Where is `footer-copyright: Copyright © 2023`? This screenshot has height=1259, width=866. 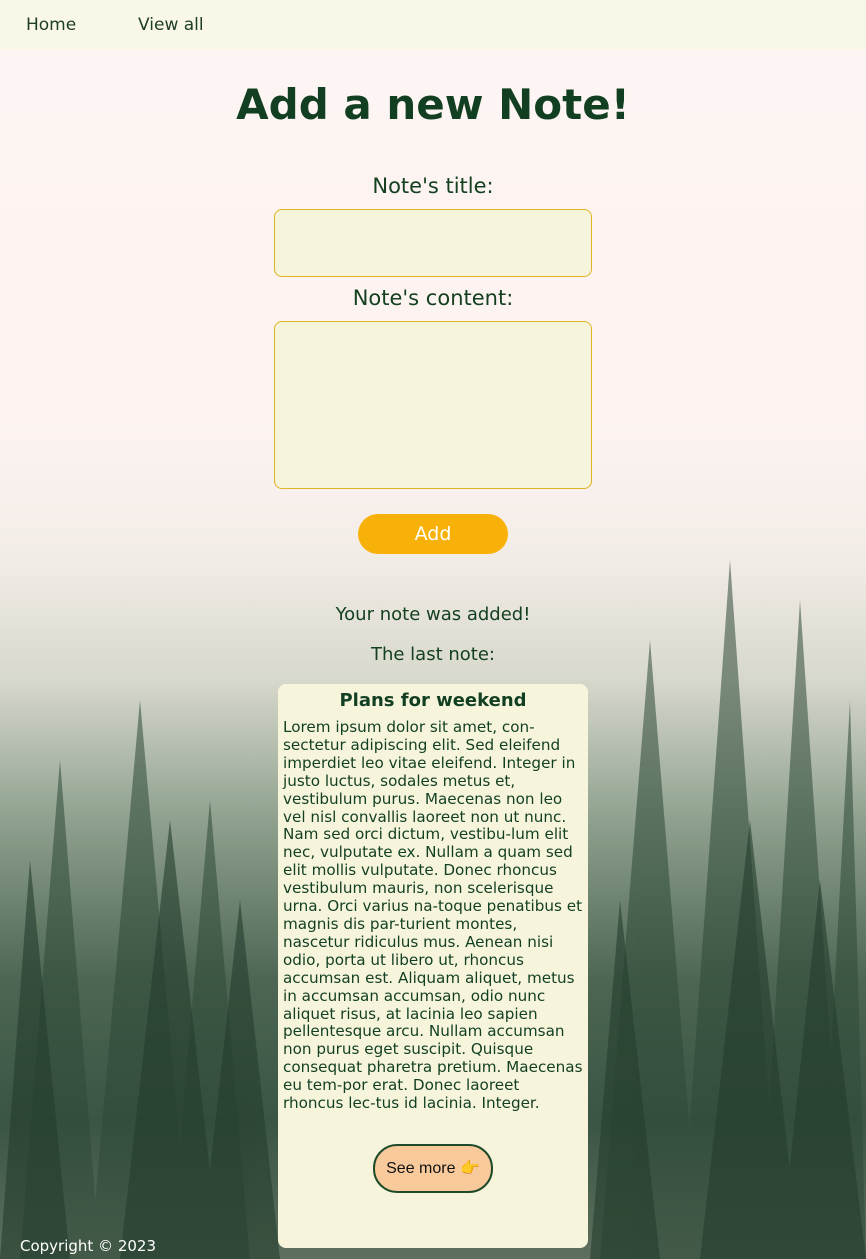
footer-copyright: Copyright © 2023 is located at coordinates (88, 1246).